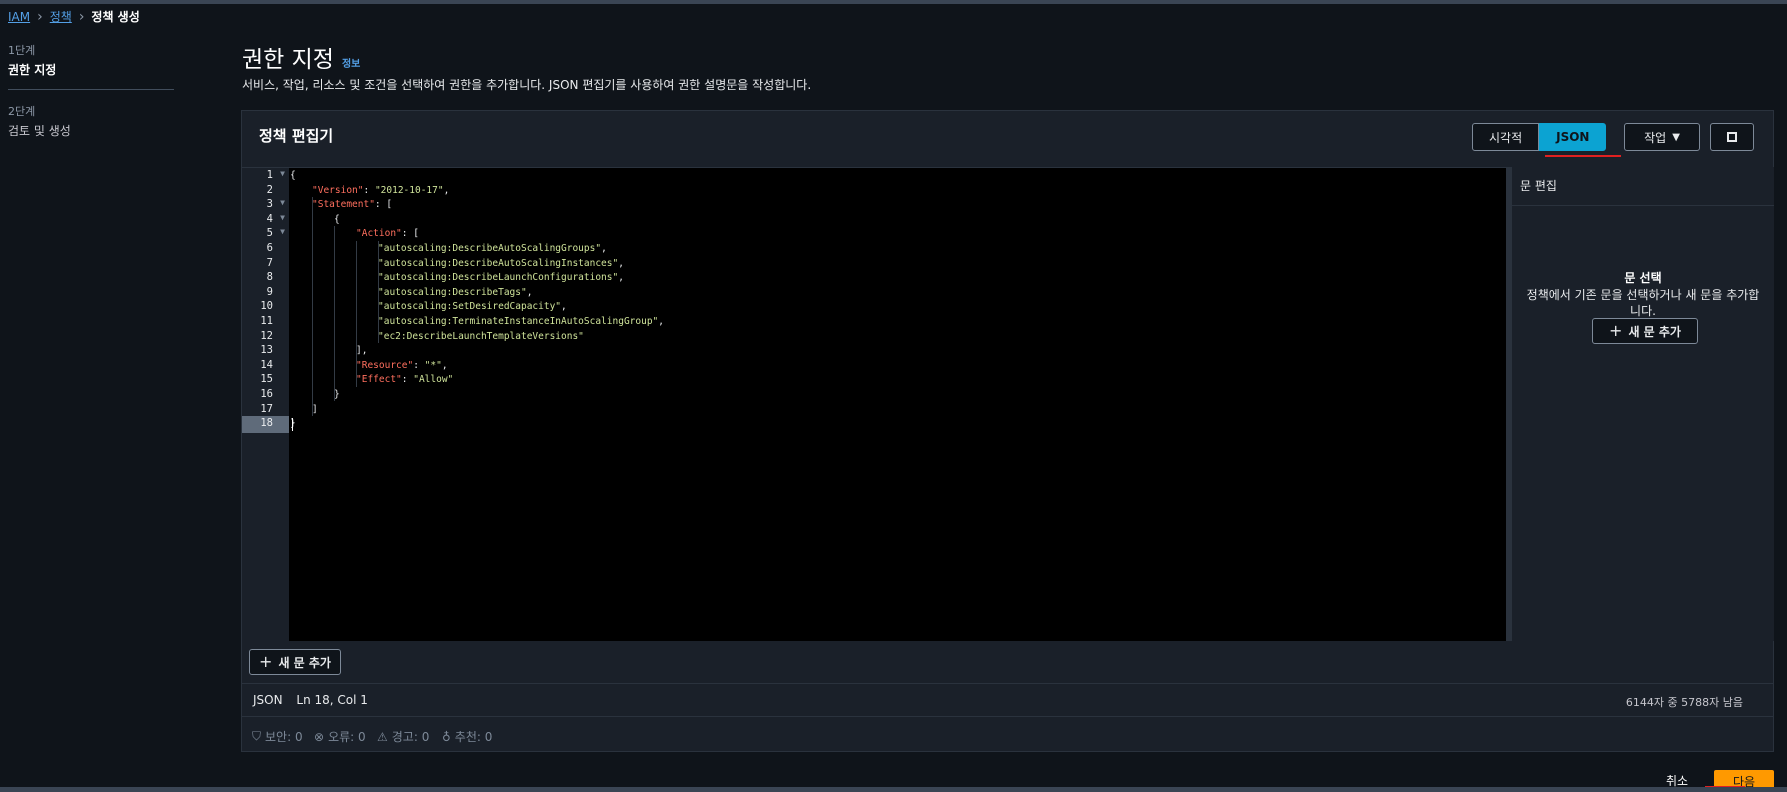  What do you see at coordinates (1654, 331) in the screenshot?
I see `side-add-statement-label: 새 문 추가` at bounding box center [1654, 331].